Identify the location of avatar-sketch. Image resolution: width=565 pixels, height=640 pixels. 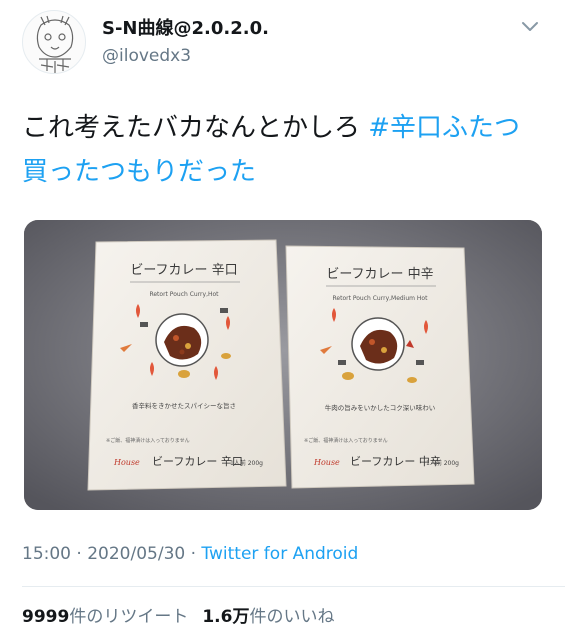
(55, 44).